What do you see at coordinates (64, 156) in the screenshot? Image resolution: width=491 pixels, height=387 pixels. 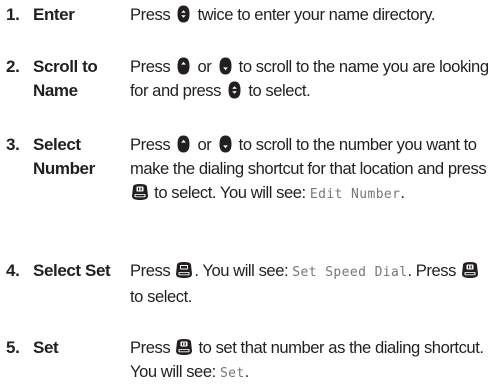 I see `step-label: Select Number` at bounding box center [64, 156].